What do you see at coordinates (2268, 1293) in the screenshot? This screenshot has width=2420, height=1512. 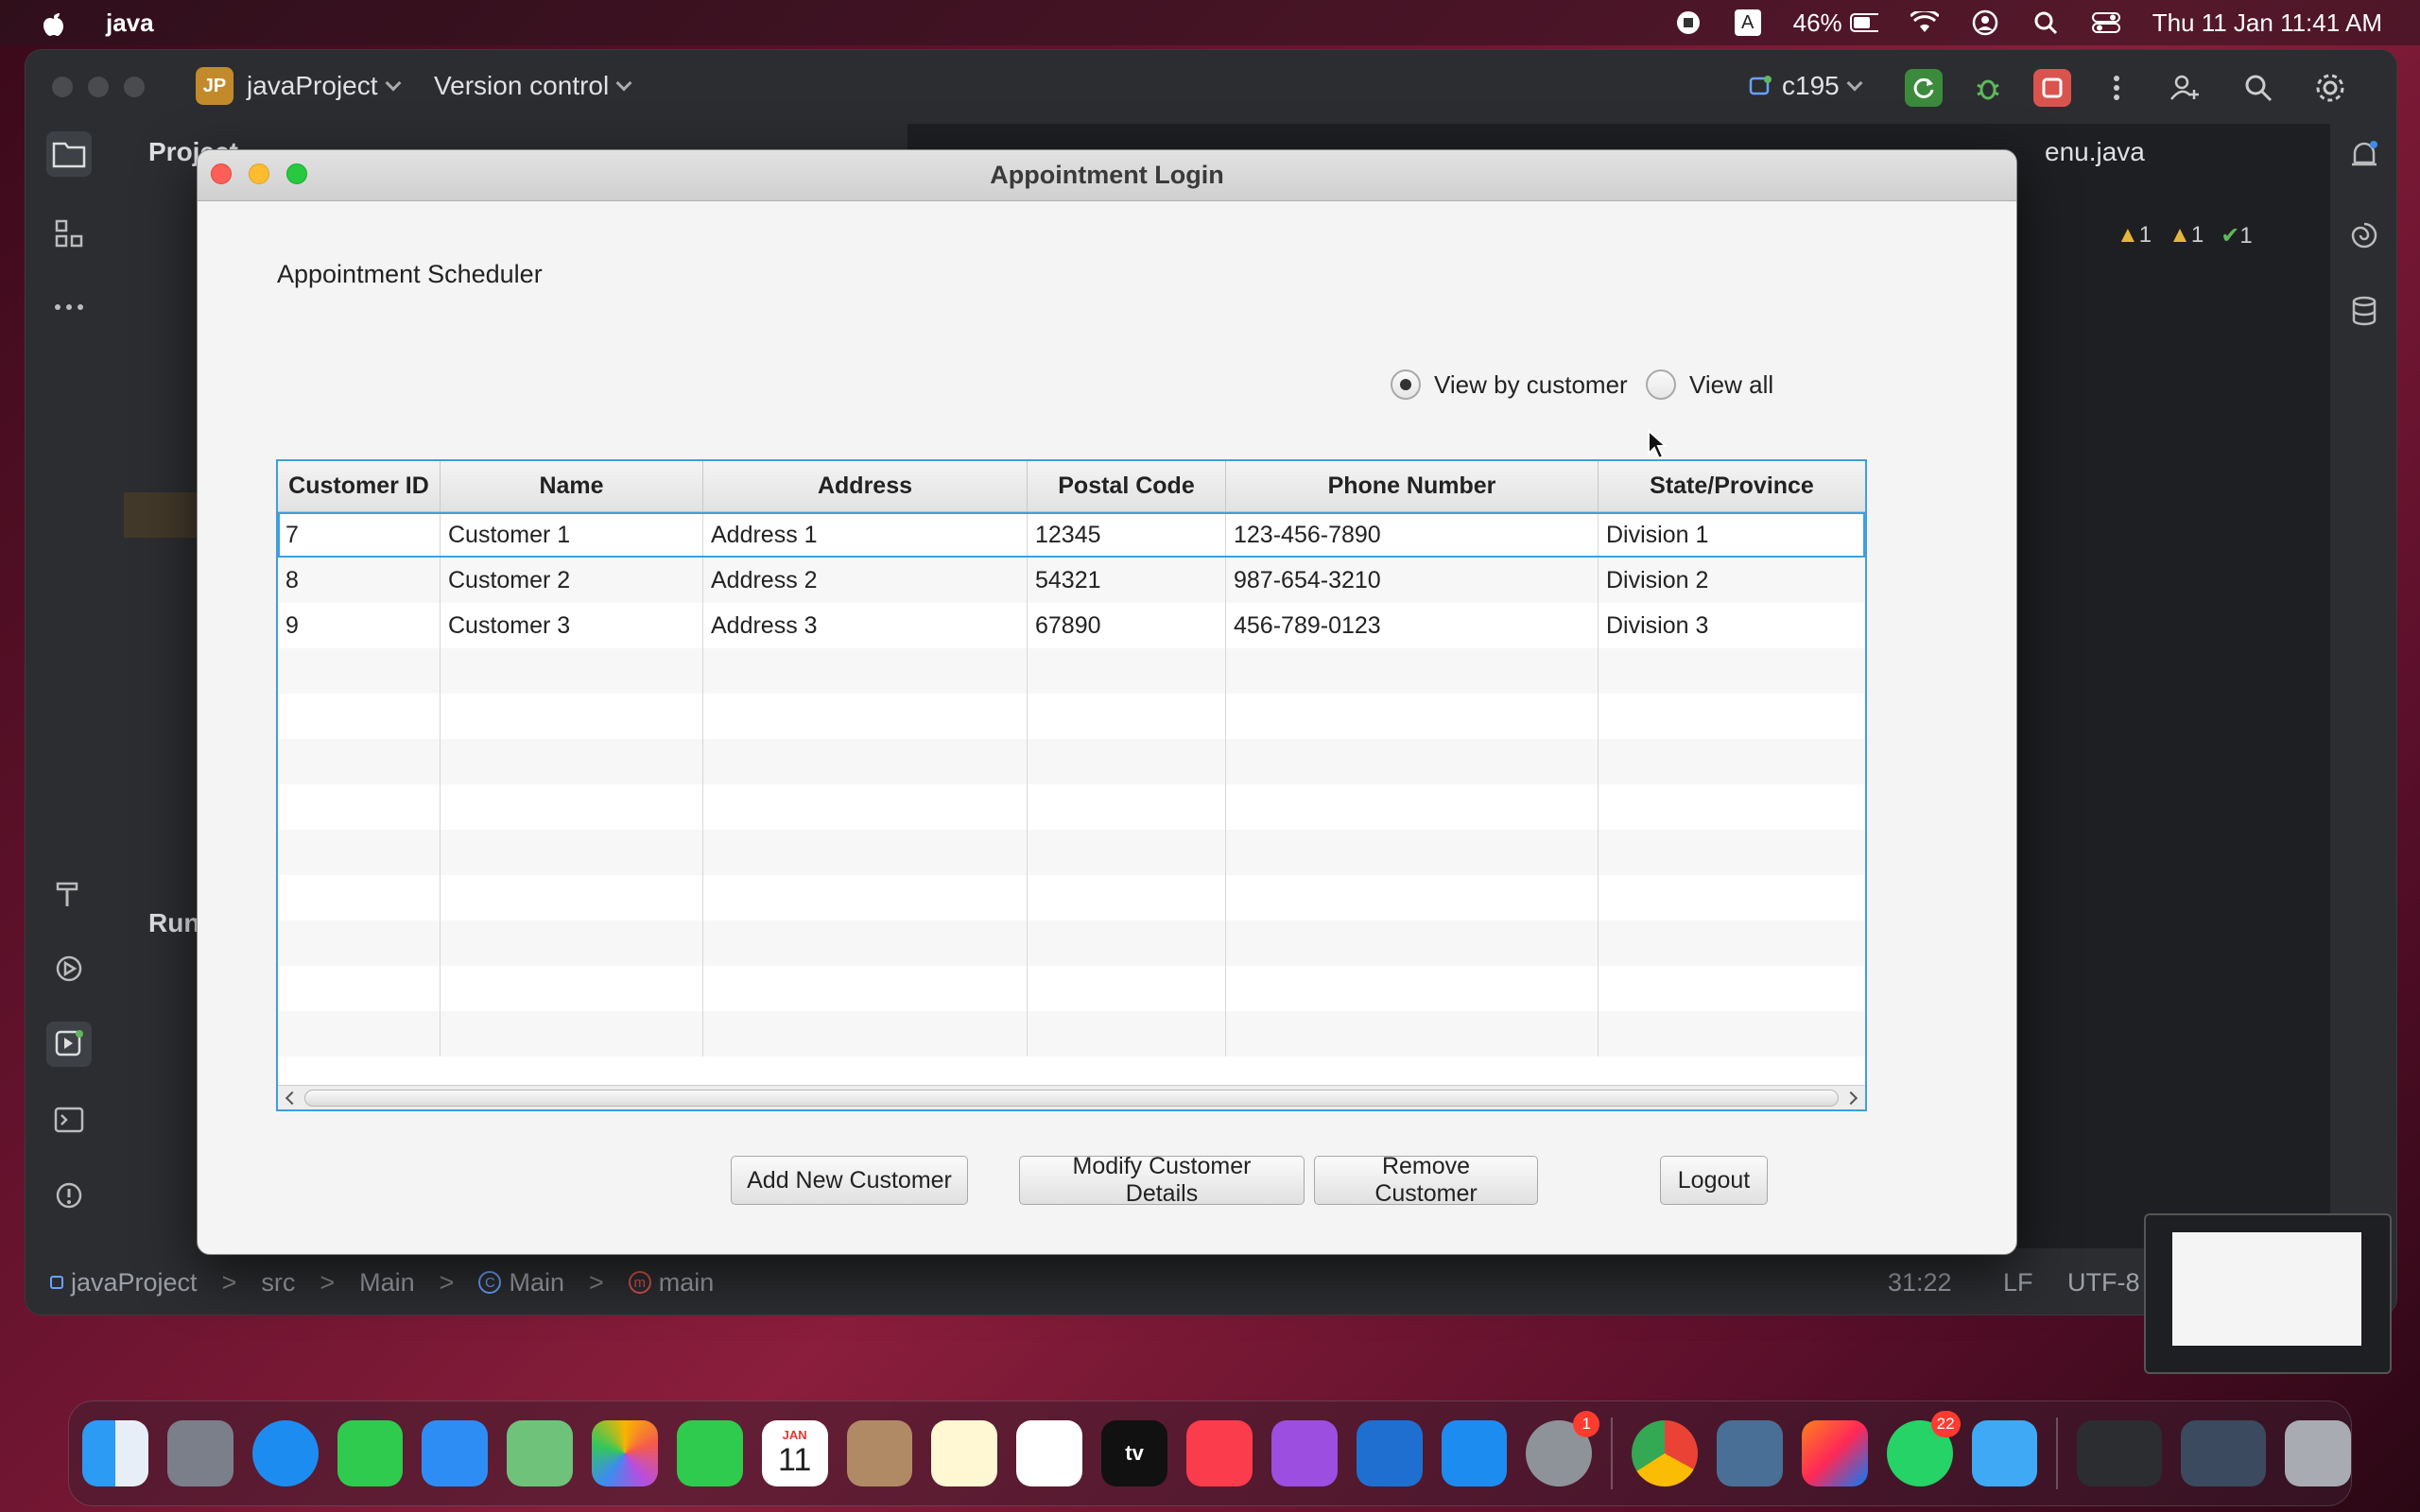 I see `window-preview-thumbnail` at bounding box center [2268, 1293].